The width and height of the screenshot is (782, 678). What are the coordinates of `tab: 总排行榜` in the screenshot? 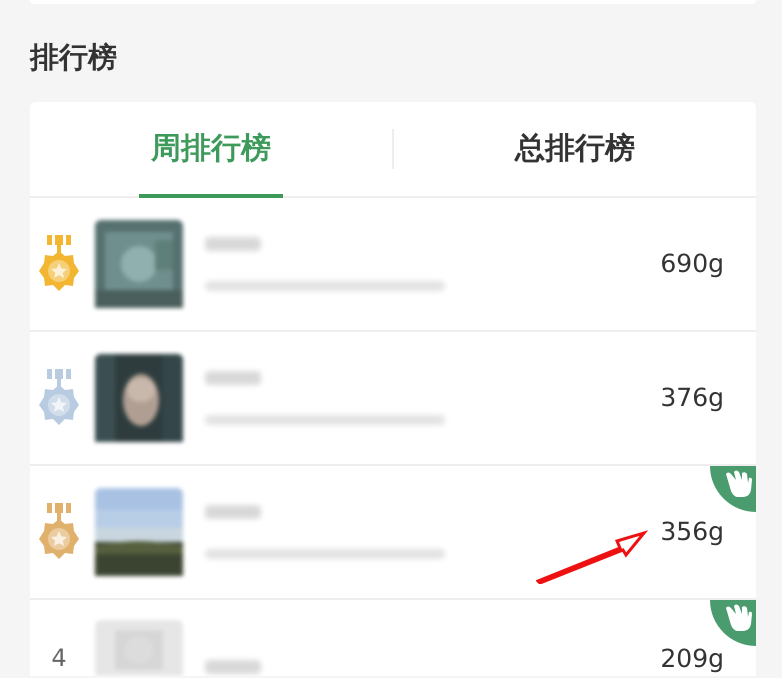 It's located at (575, 150).